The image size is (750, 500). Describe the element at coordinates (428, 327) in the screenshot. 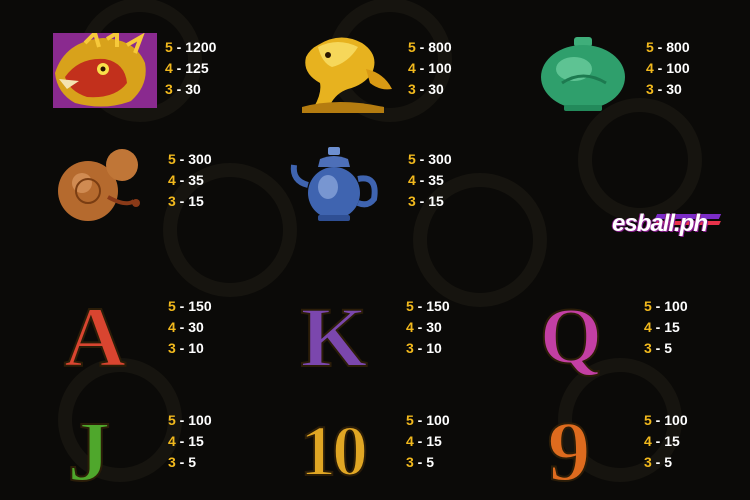

I see `payout-row: 4 - 30` at that location.